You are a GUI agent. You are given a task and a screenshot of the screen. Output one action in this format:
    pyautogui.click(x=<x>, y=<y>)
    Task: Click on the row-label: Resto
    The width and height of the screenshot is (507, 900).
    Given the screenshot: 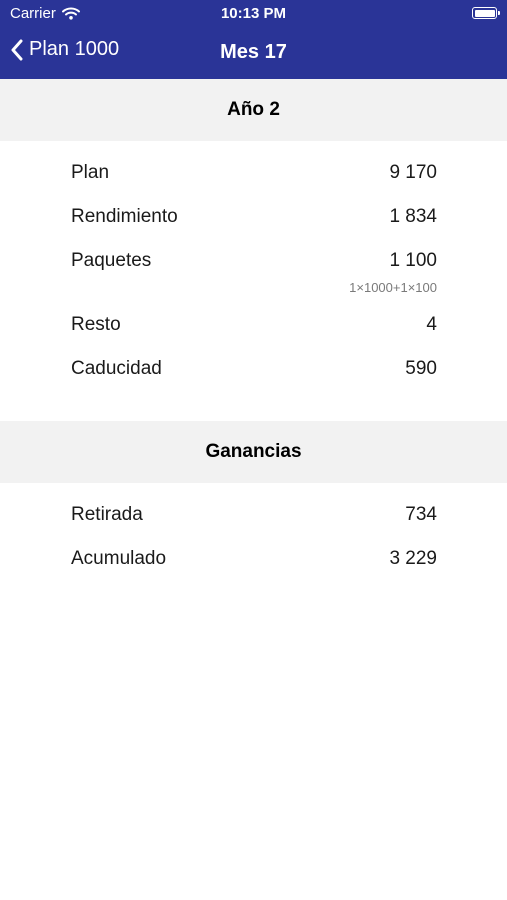 What is the action you would take?
    pyautogui.click(x=96, y=324)
    